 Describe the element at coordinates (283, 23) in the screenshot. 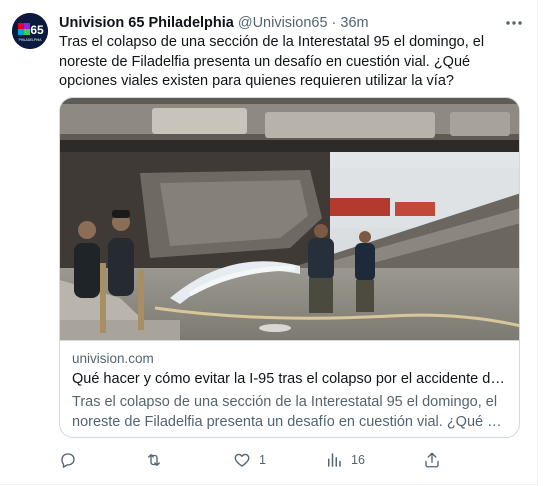

I see `user-handle: @Univision65` at that location.